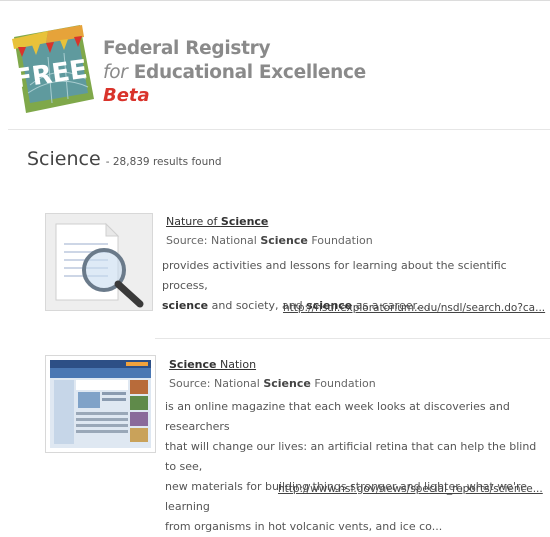 The height and width of the screenshot is (537, 550). What do you see at coordinates (163, 162) in the screenshot?
I see `result-count: - 28,839 results found` at bounding box center [163, 162].